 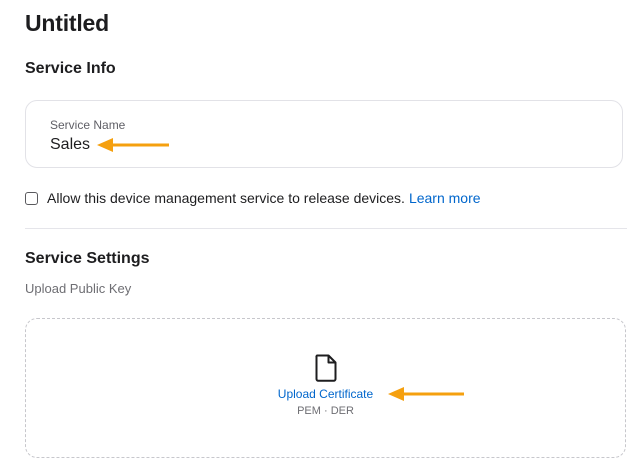 I want to click on upload-certificate-button: Upload Certificate, so click(x=325, y=394).